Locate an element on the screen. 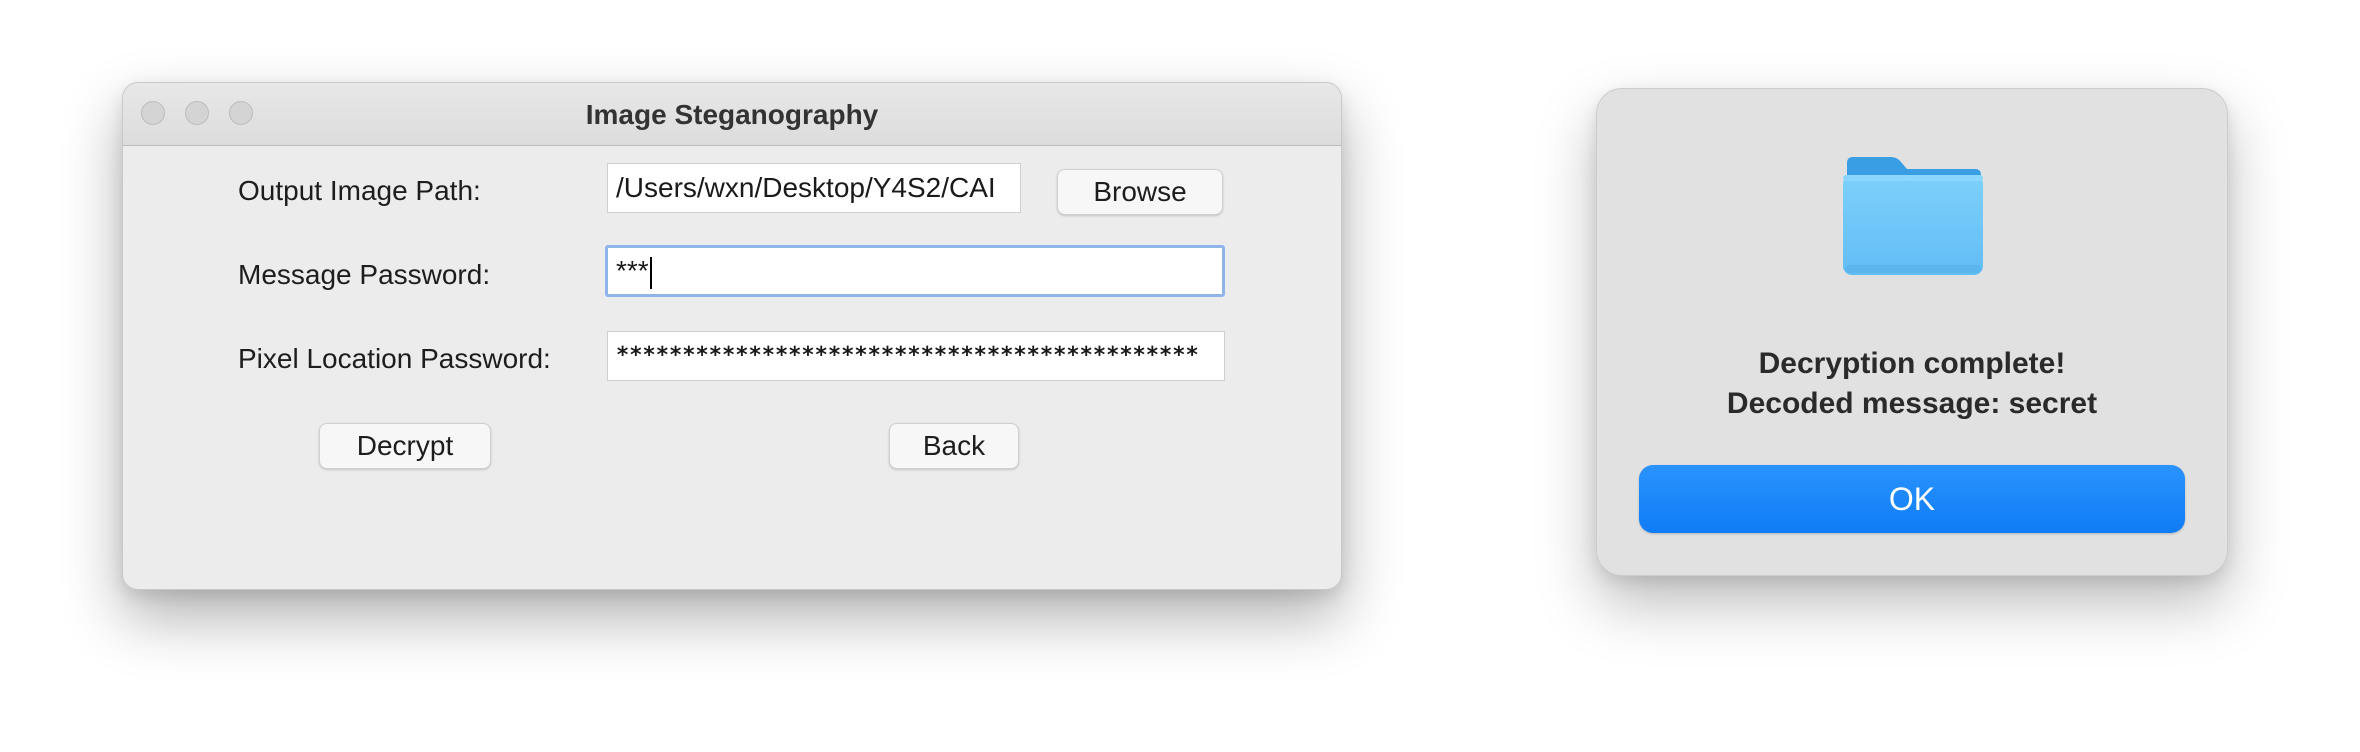 This screenshot has height=752, width=2360. output-image-path-value: /Users/wxn/Desktop/Y4S2/CAI is located at coordinates (806, 187).